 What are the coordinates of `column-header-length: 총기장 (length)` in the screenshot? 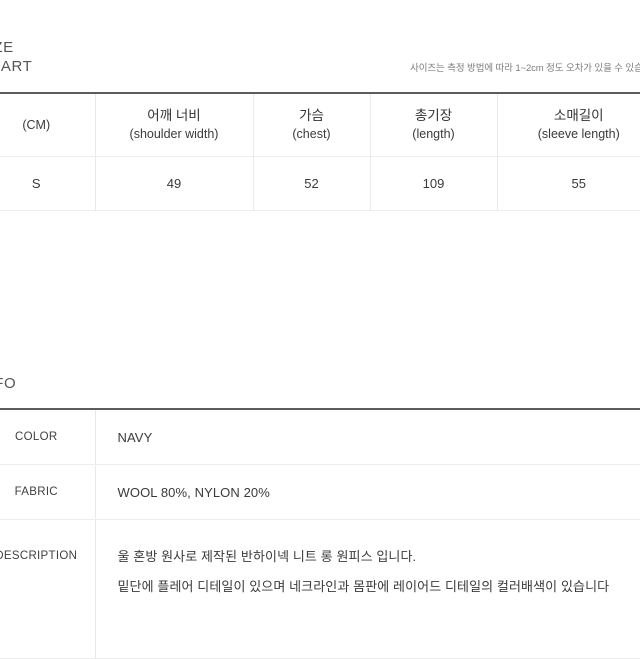 It's located at (433, 125).